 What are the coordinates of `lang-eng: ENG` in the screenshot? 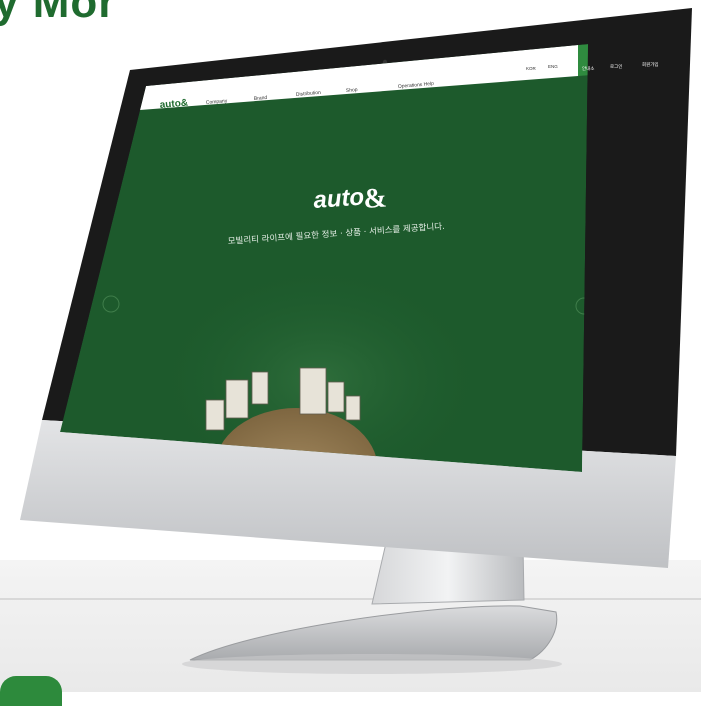 It's located at (553, 66).